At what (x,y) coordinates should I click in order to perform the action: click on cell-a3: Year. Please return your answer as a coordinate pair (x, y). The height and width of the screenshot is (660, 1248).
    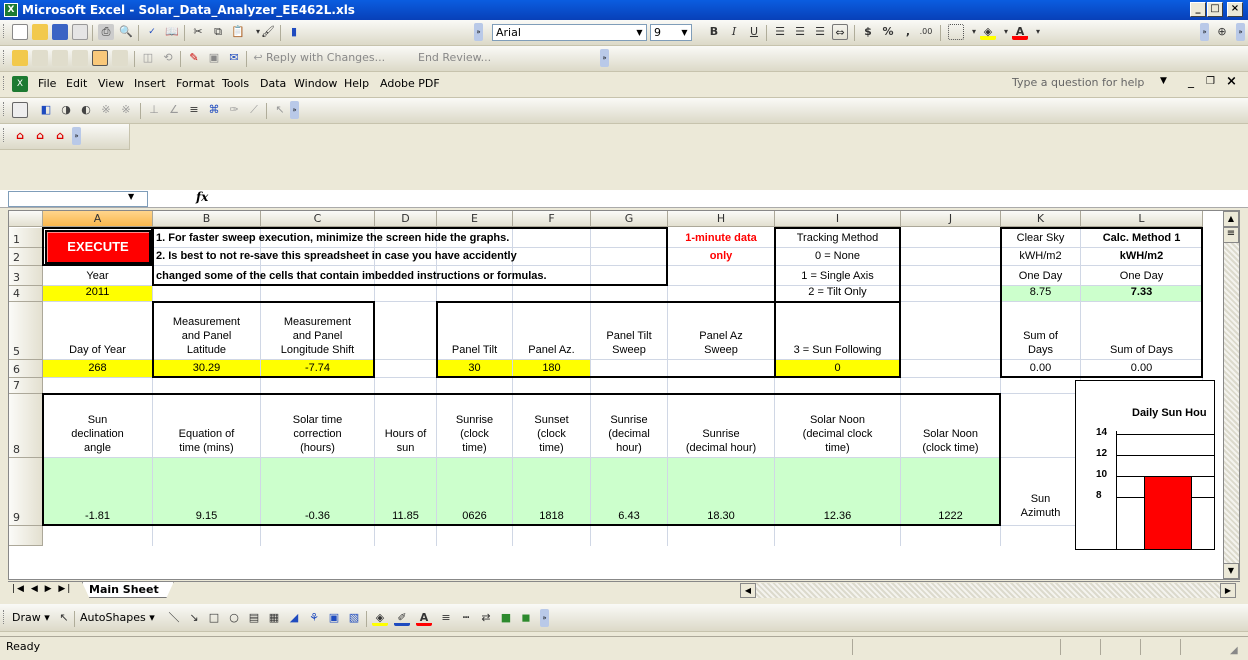
    Looking at the image, I should click on (97, 275).